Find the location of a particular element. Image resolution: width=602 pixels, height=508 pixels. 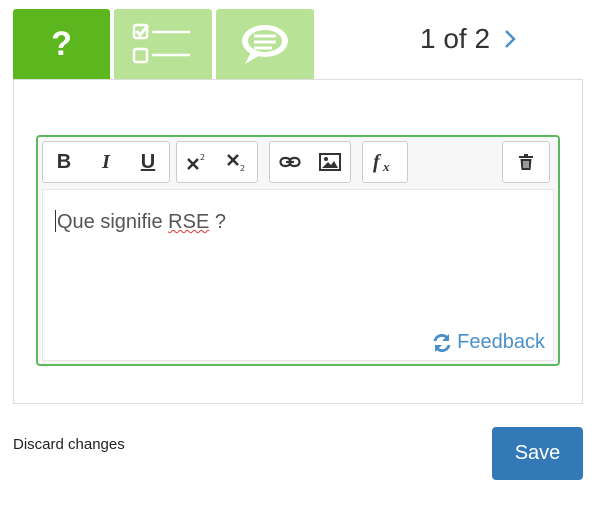

refresh-icon is located at coordinates (442, 342).